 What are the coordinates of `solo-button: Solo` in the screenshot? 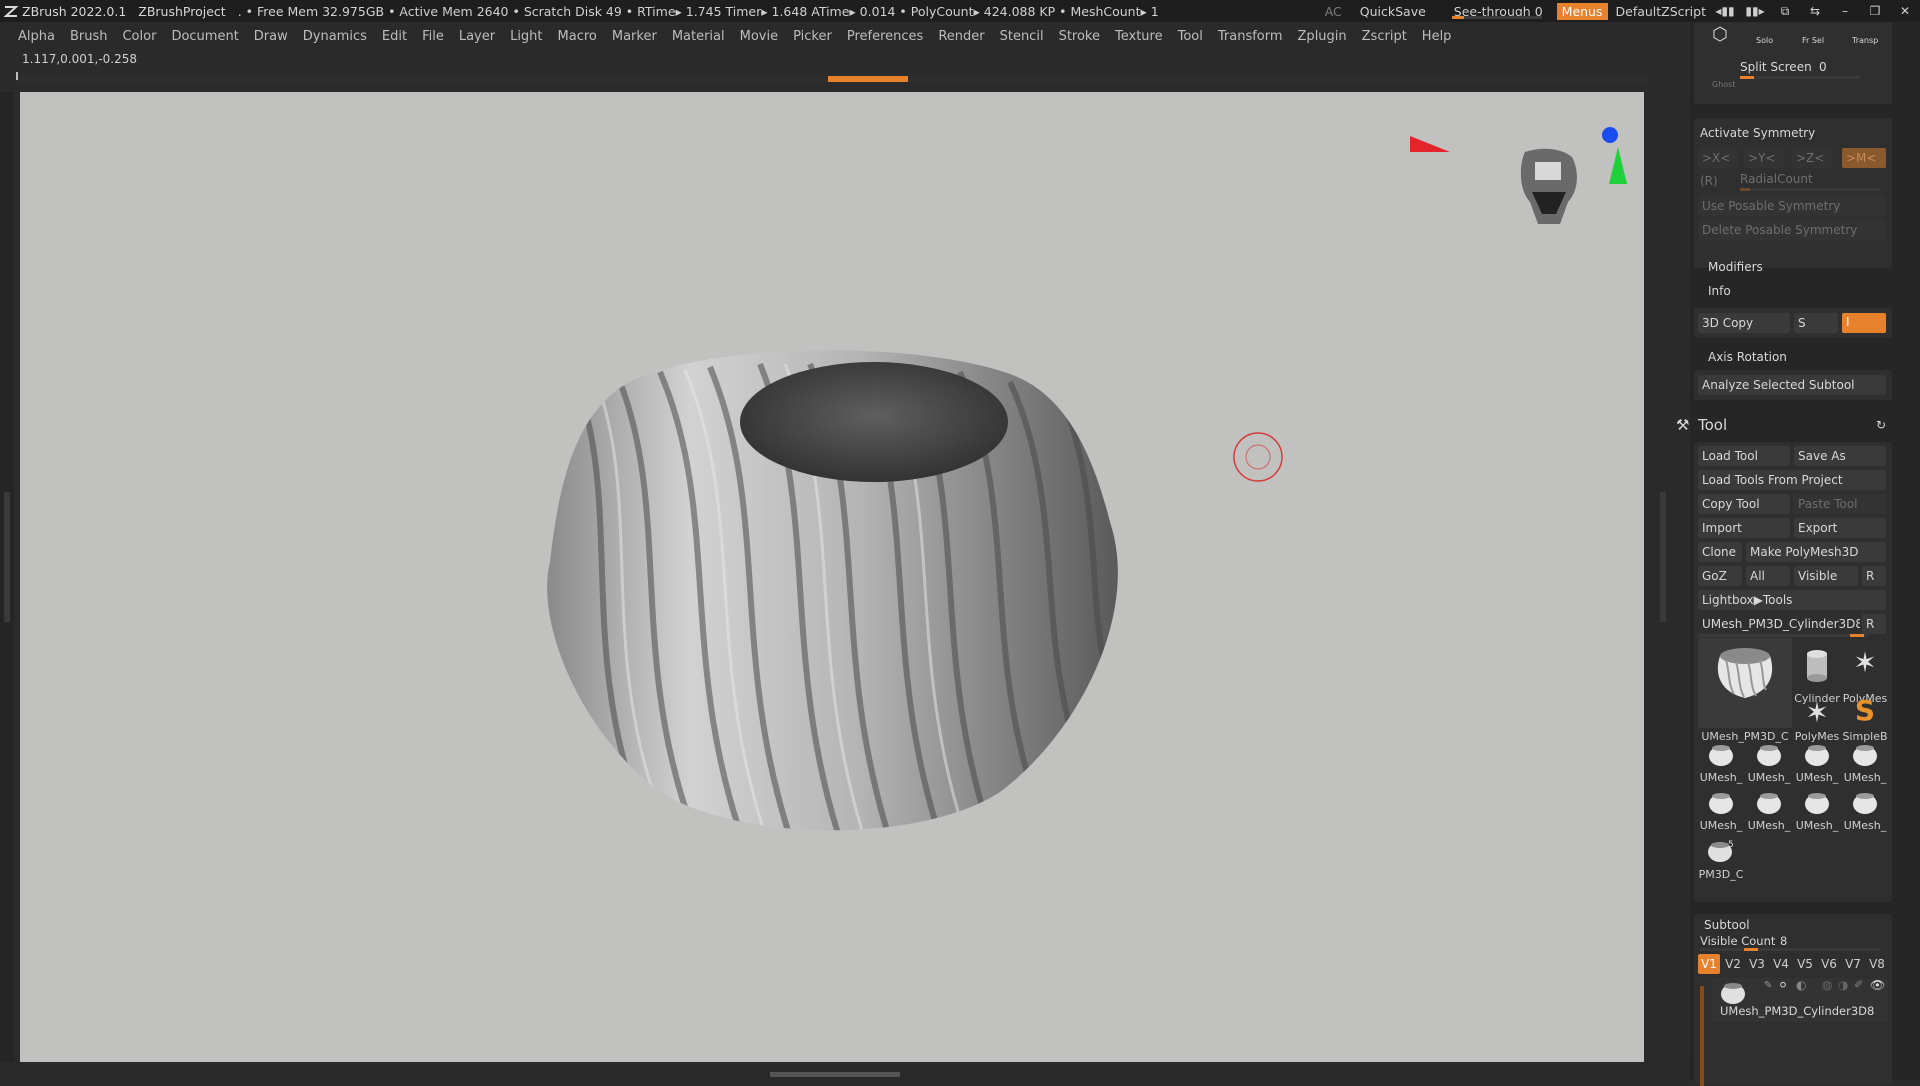 It's located at (1764, 40).